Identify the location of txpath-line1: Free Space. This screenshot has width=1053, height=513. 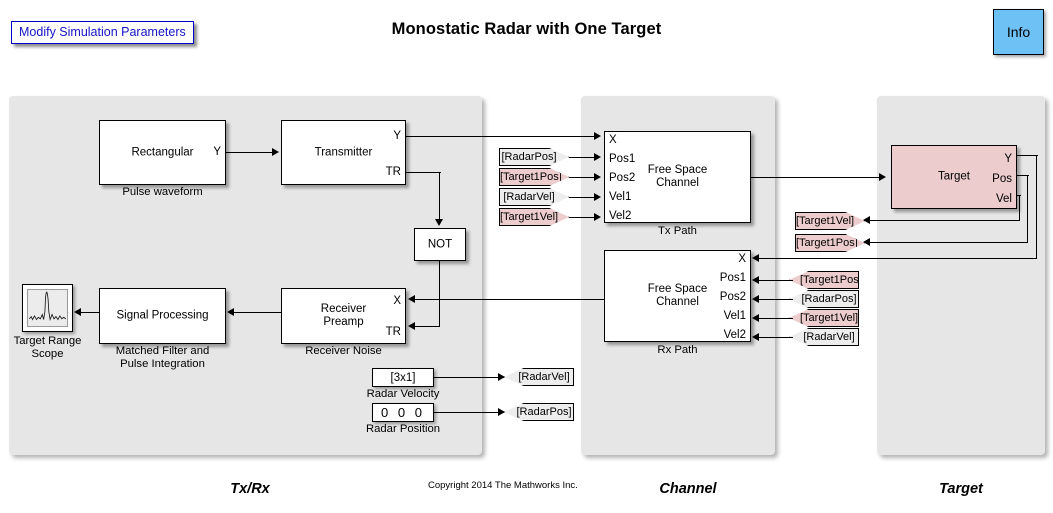
(677, 170).